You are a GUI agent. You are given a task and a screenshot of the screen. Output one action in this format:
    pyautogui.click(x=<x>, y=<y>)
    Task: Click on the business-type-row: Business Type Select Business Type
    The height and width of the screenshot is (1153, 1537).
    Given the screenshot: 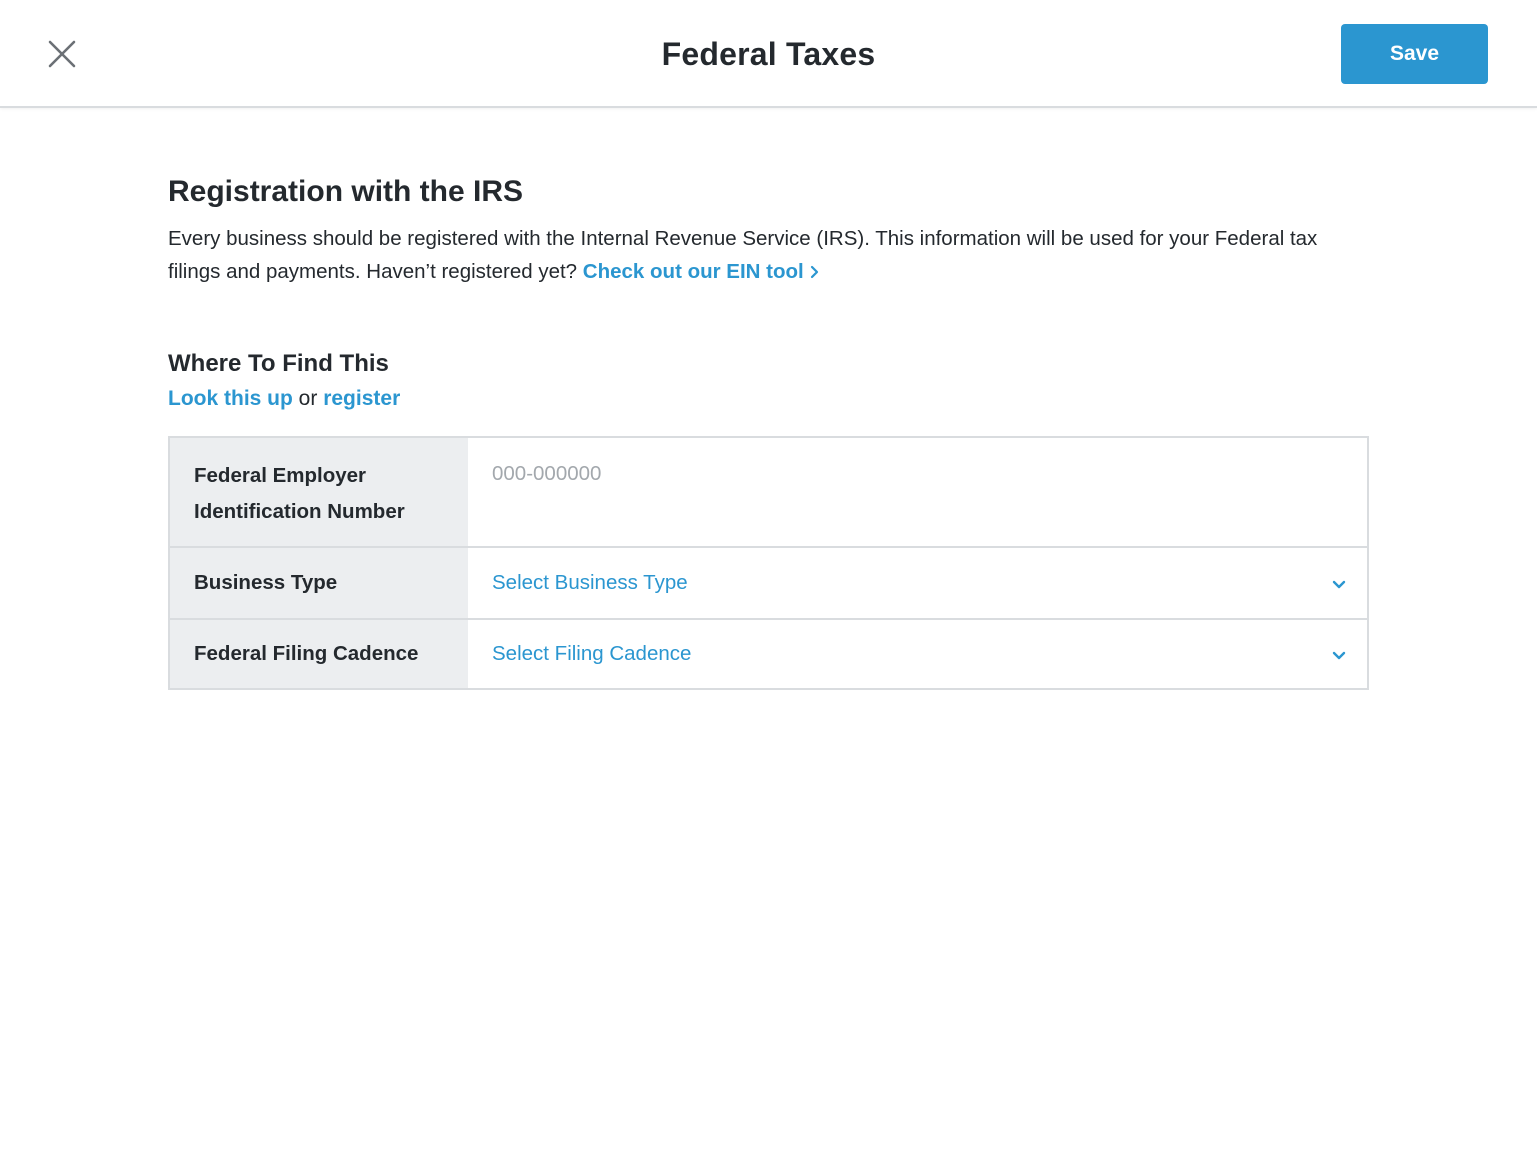 What is the action you would take?
    pyautogui.click(x=768, y=582)
    